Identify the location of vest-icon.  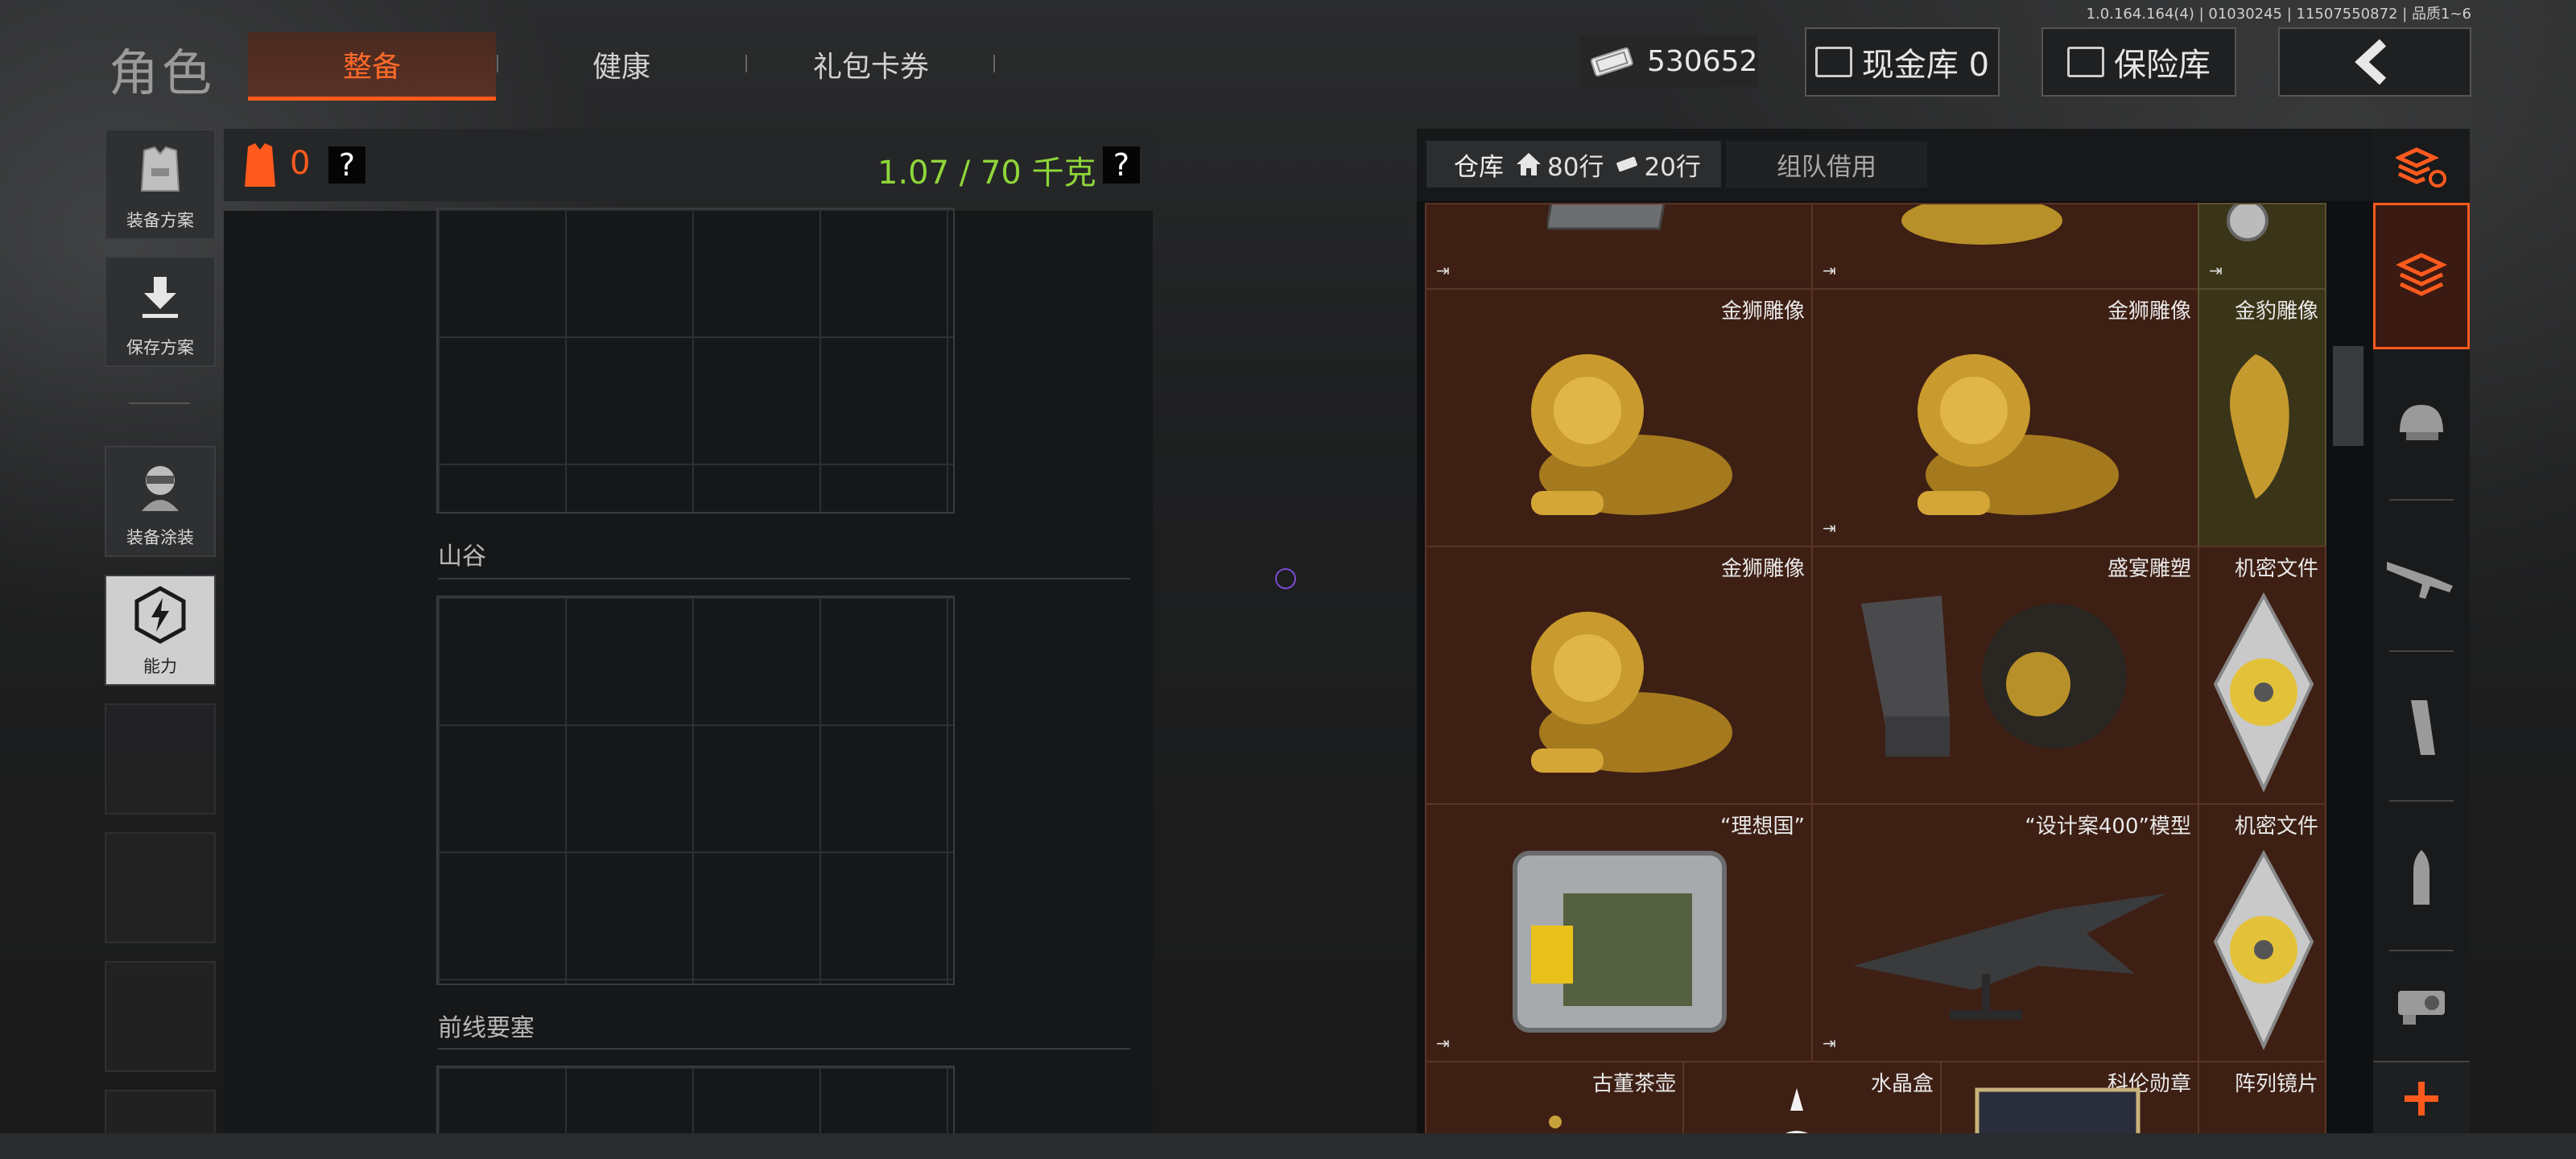
(160, 169).